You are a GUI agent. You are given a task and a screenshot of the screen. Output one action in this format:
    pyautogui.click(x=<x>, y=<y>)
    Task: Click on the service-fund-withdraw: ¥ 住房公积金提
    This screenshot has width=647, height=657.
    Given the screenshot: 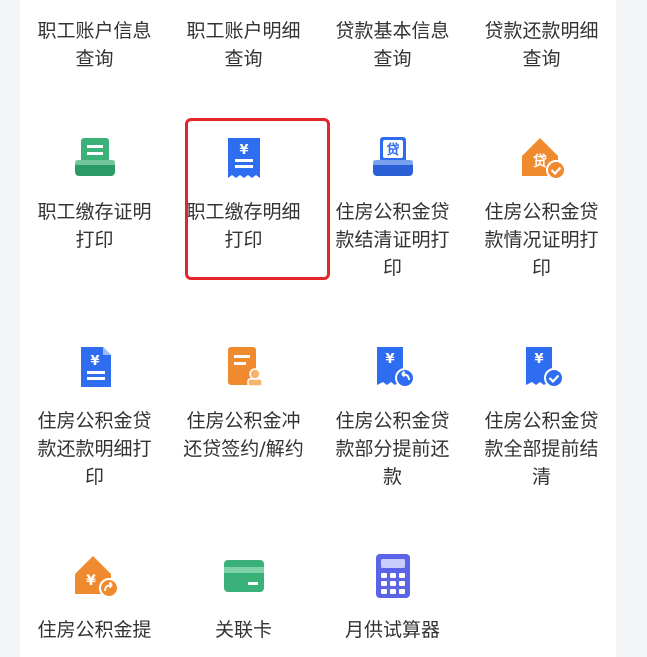 What is the action you would take?
    pyautogui.click(x=94, y=597)
    